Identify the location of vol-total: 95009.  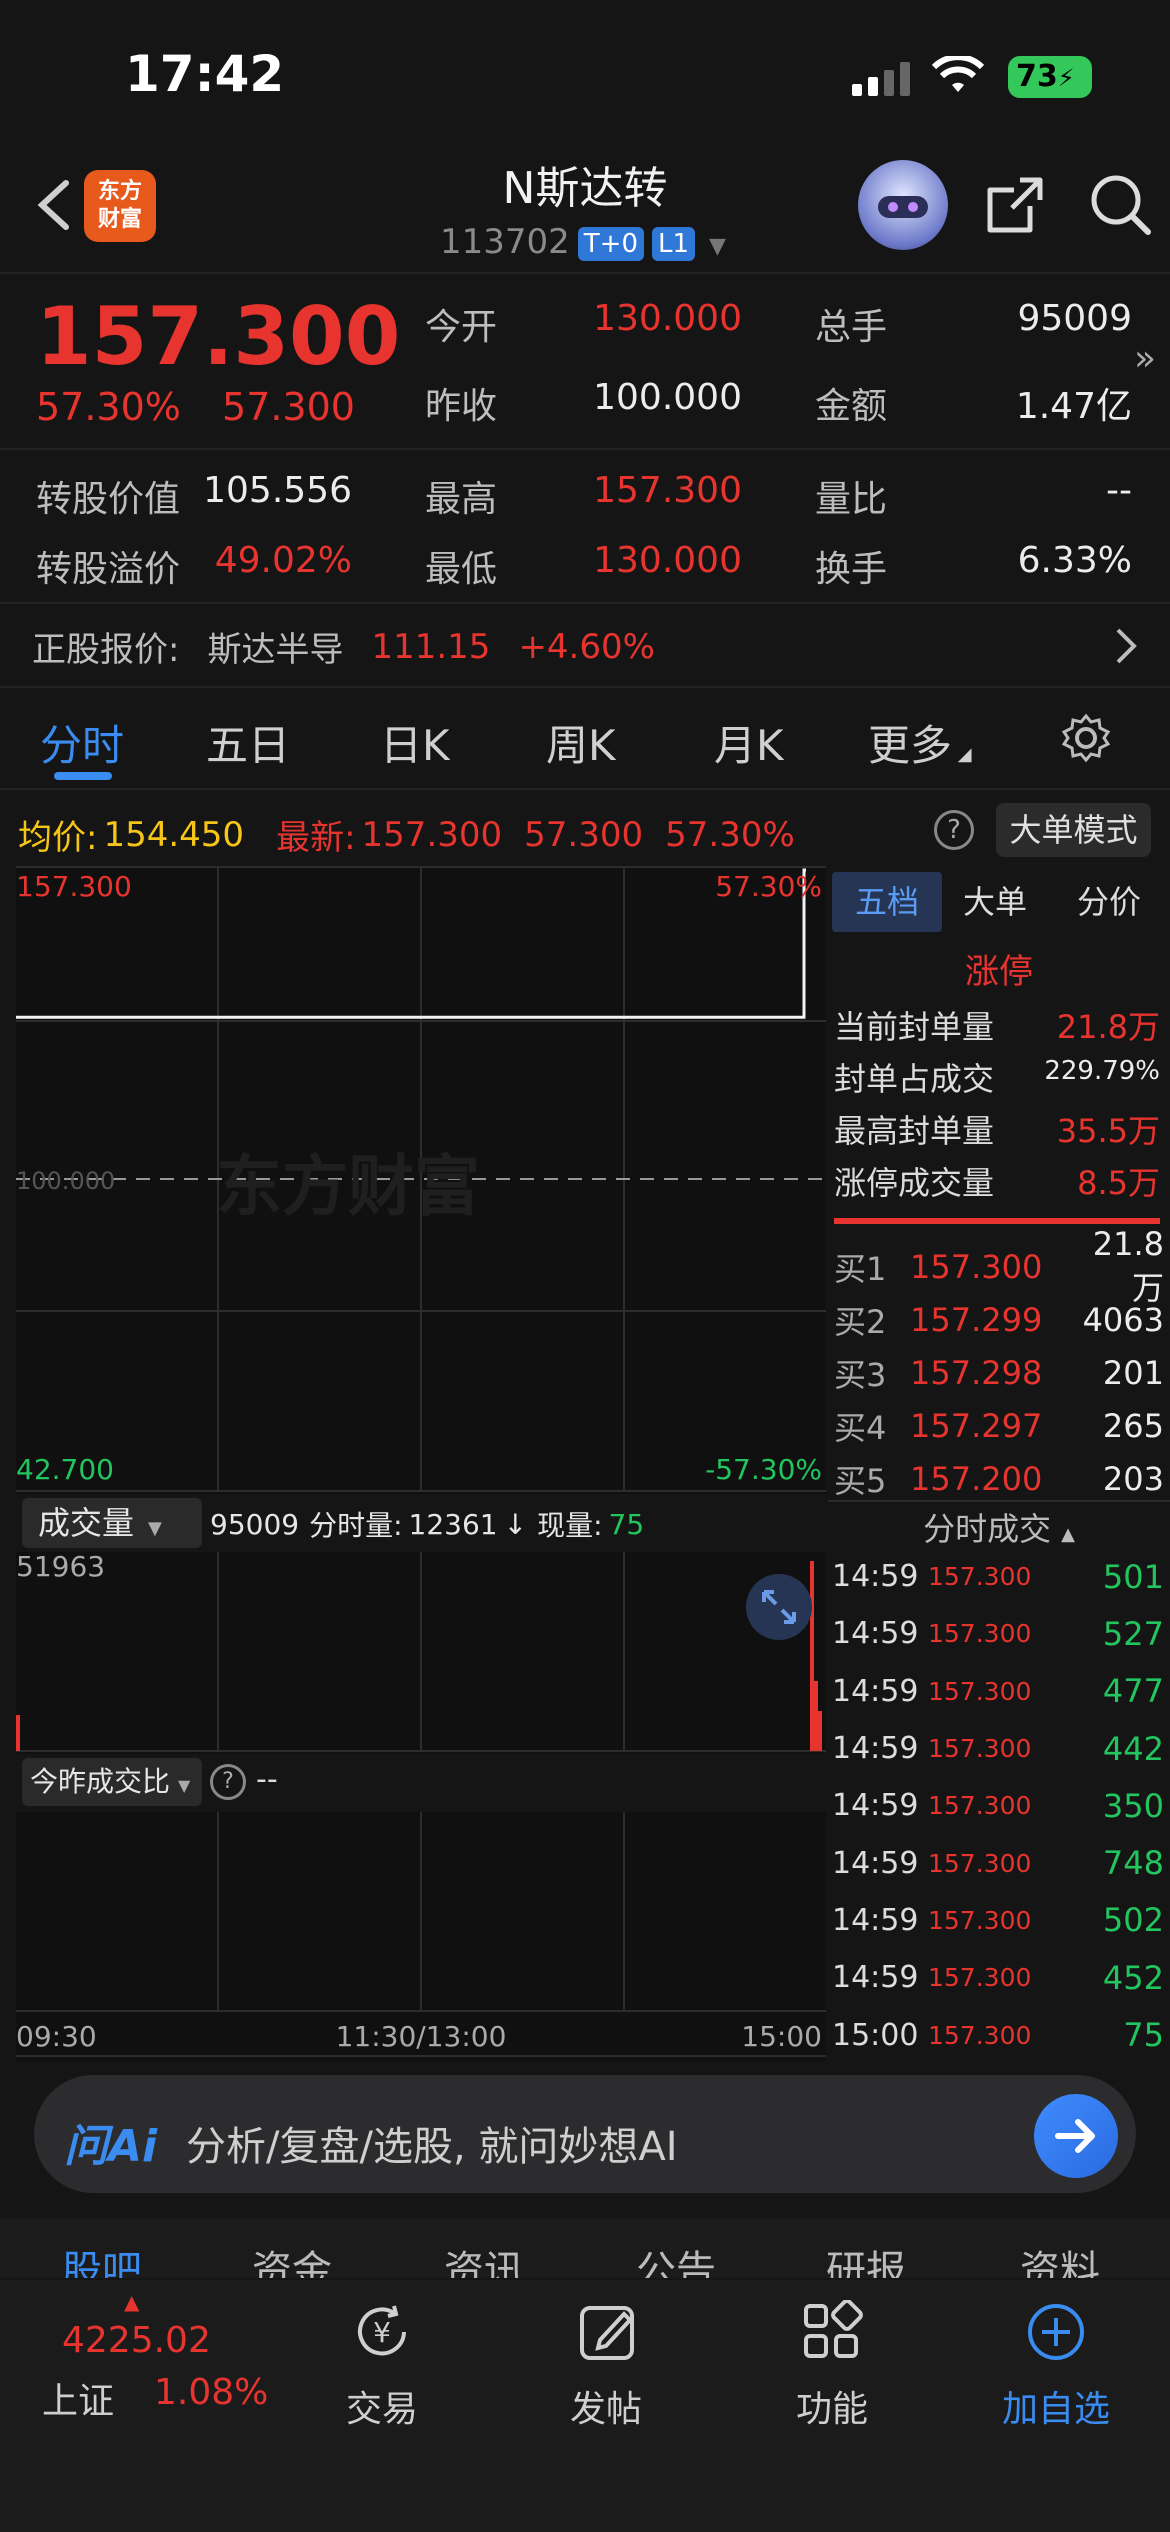
(255, 1524).